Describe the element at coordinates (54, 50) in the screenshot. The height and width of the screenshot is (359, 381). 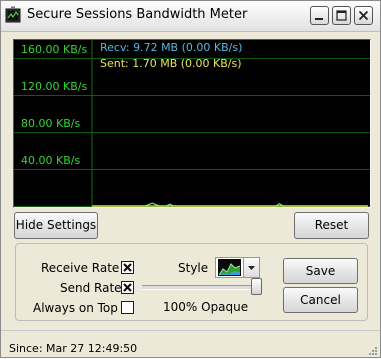
I see `y-tick-label: 160.00 KB/s` at that location.